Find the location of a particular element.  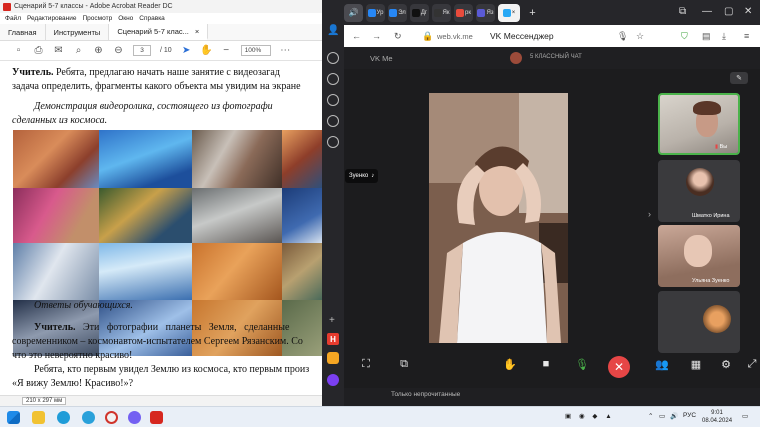

bookmark-icon is located at coordinates (333, 79).